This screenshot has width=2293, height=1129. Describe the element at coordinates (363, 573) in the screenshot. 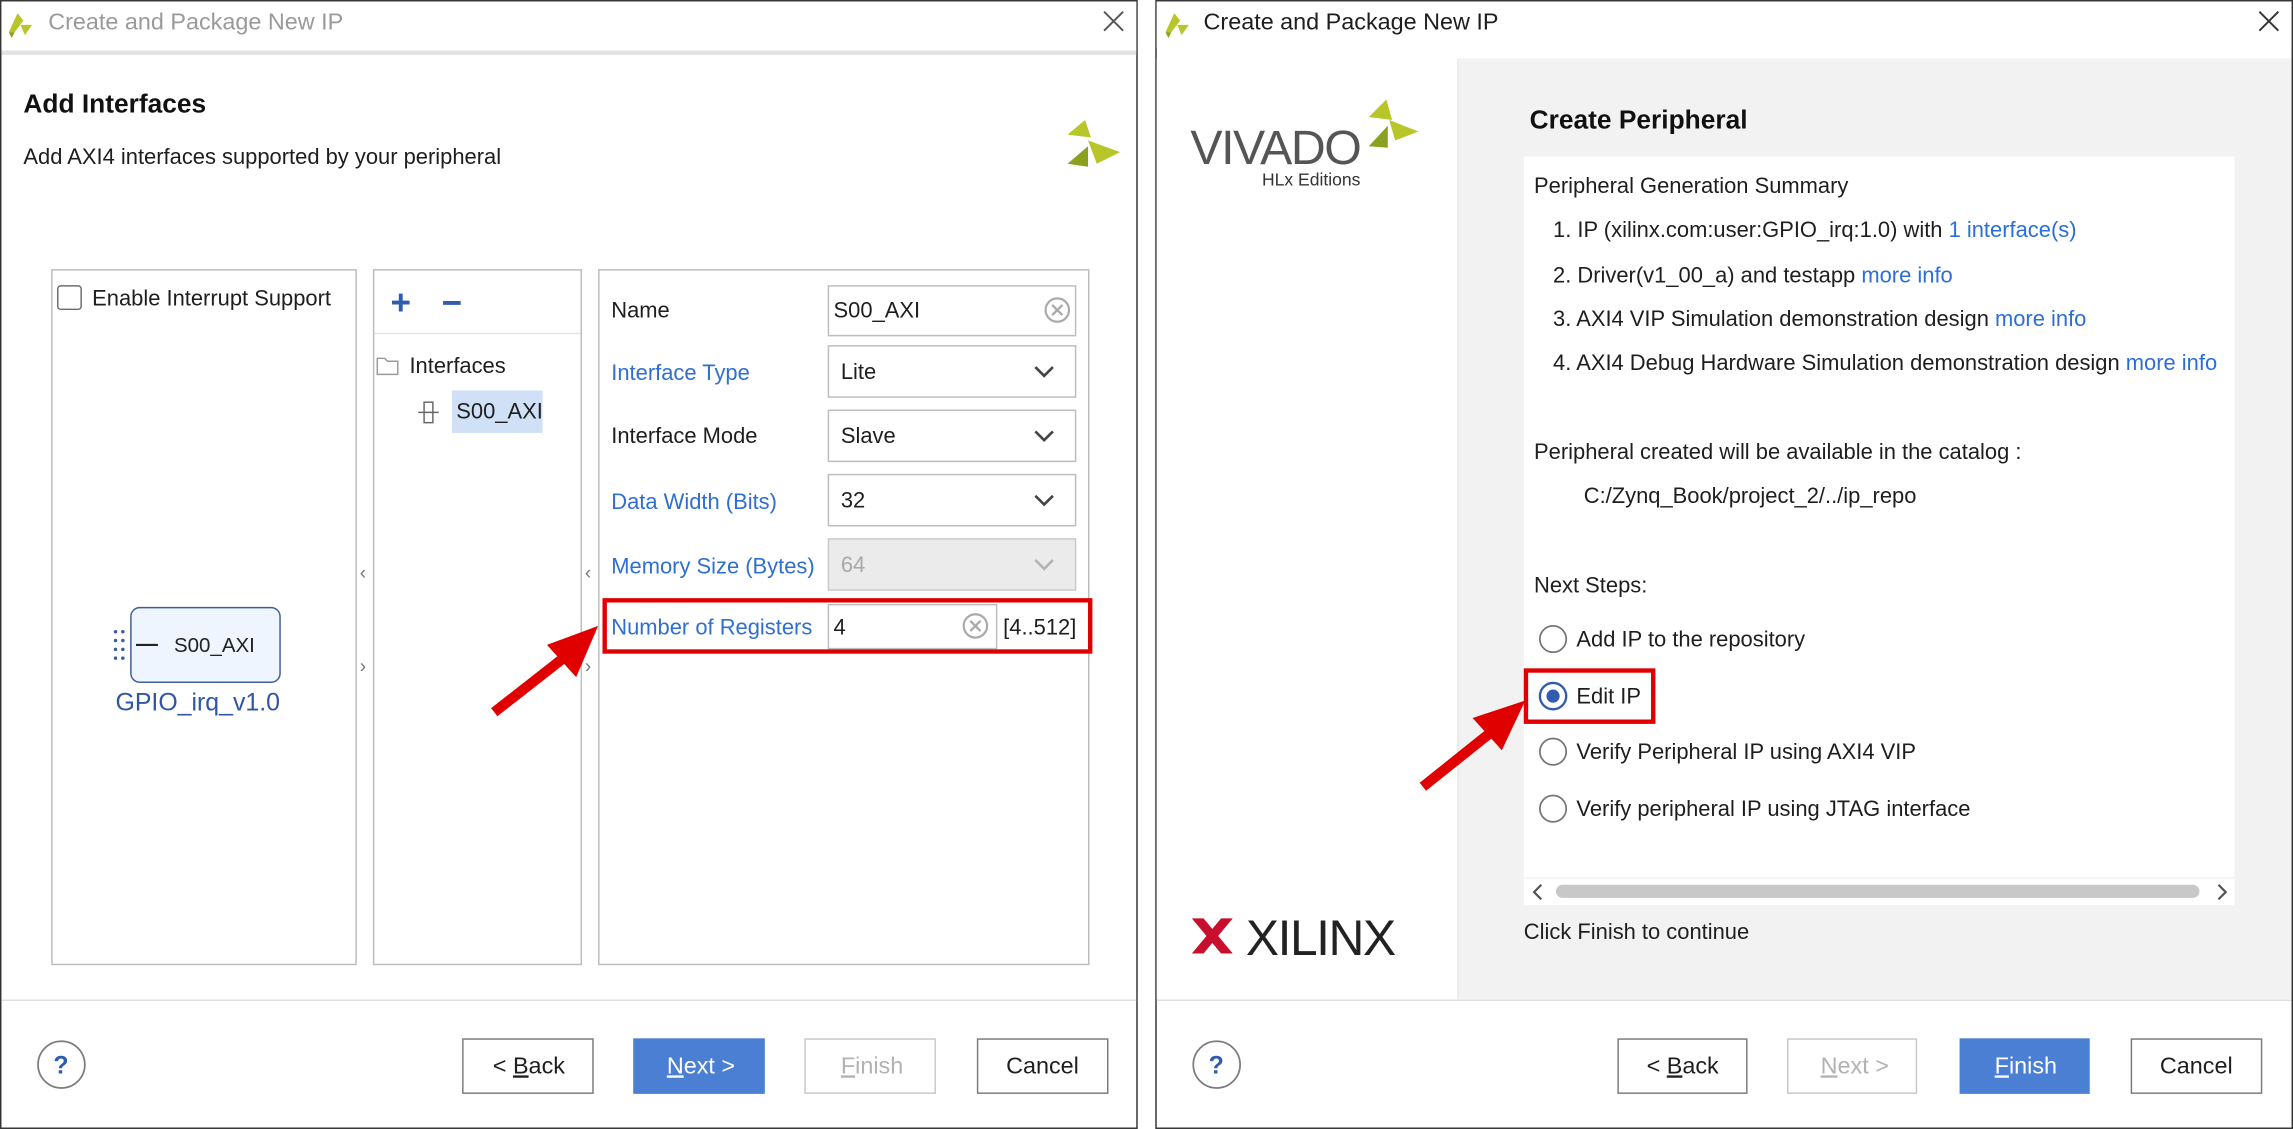

I see `collapse-left-icon: ‹` at that location.